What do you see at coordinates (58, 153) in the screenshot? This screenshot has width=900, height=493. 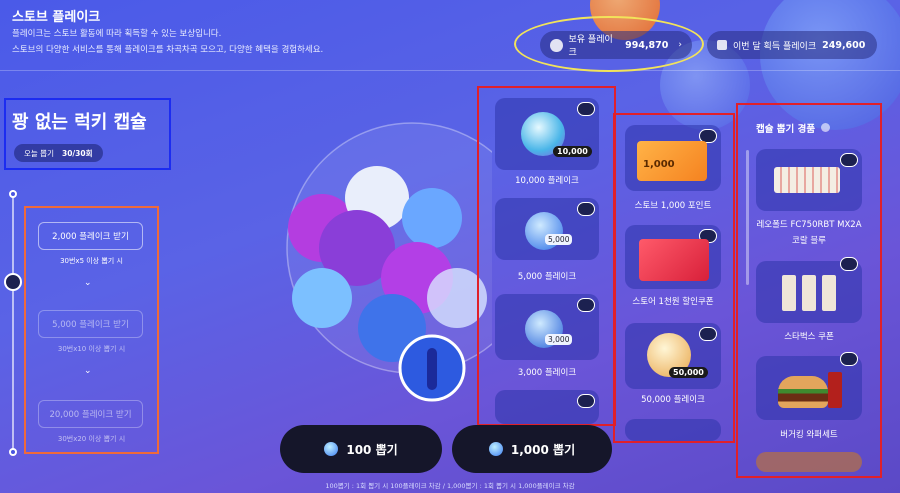 I see `today-count-badge: 오늘 뽑기 30/30회` at bounding box center [58, 153].